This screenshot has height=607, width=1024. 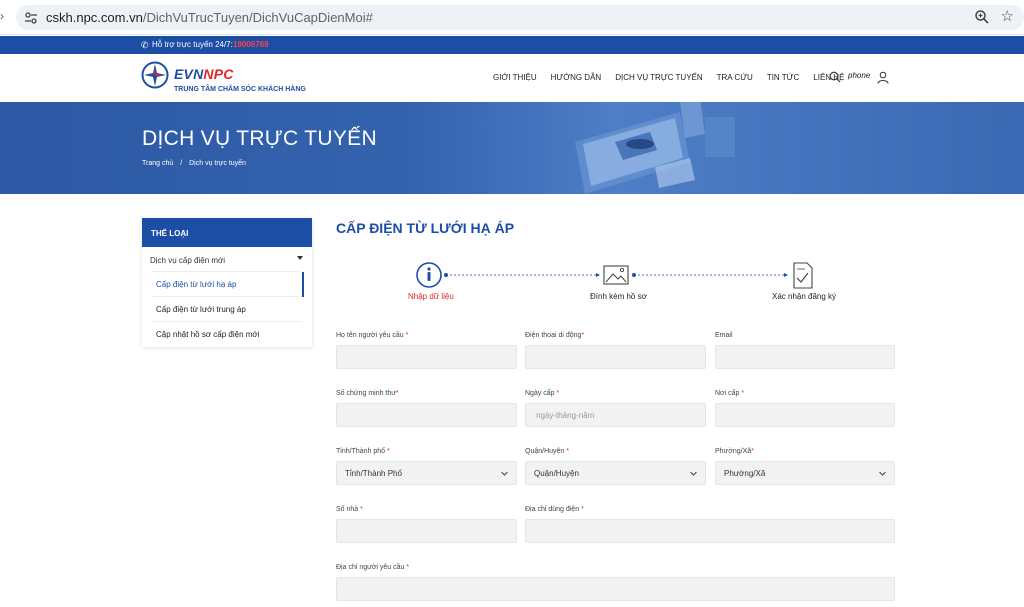 I want to click on label-dien-thoai: Điện thoại di động*, so click(x=555, y=335).